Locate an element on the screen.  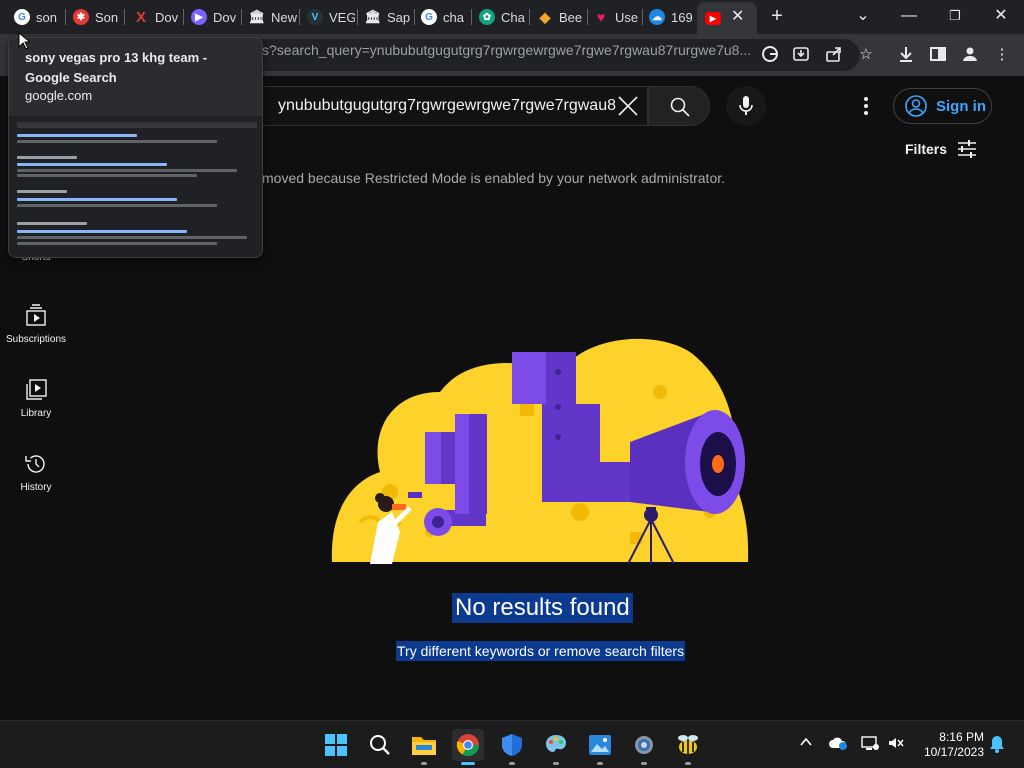
taskbar-photos is located at coordinates (600, 747).